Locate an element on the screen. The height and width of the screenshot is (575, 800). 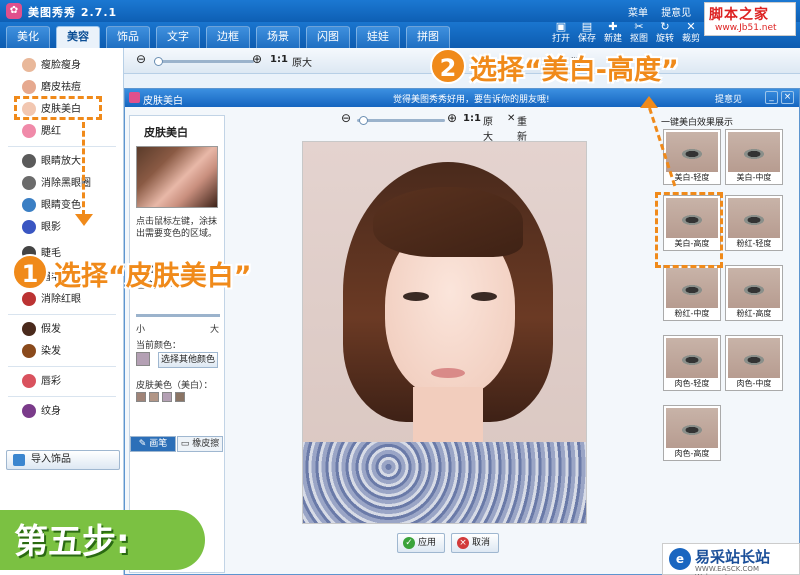
apply-button: ✓ 应用 is located at coordinates (421, 543).